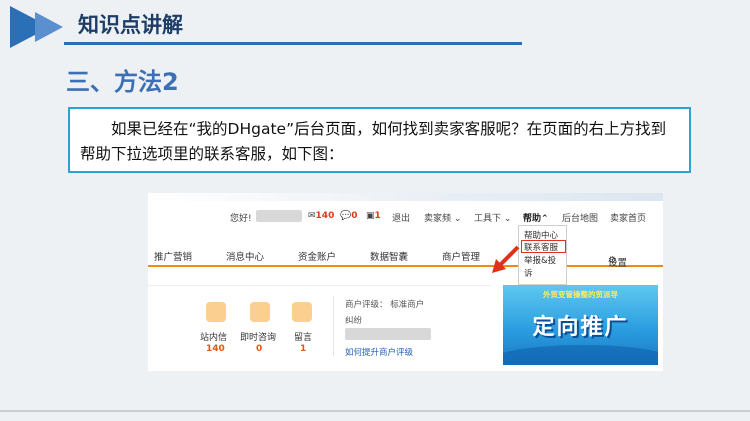 This screenshot has height=421, width=750. What do you see at coordinates (405, 197) in the screenshot?
I see `screenshot-top-band` at bounding box center [405, 197].